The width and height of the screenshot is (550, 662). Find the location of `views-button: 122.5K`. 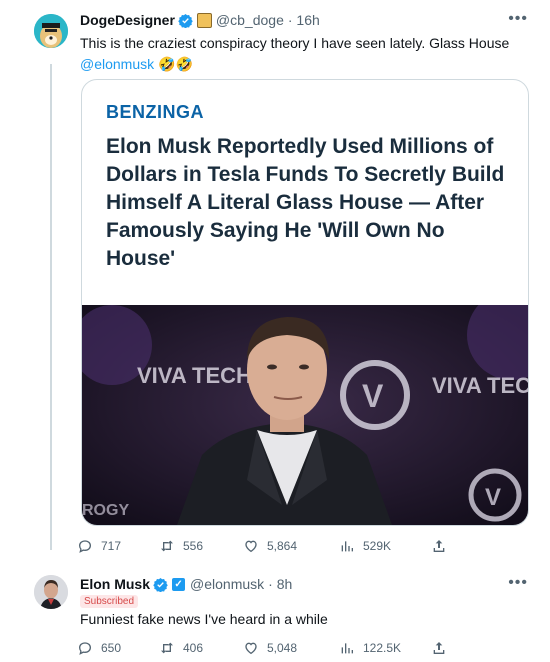

views-button: 122.5K is located at coordinates (385, 648).